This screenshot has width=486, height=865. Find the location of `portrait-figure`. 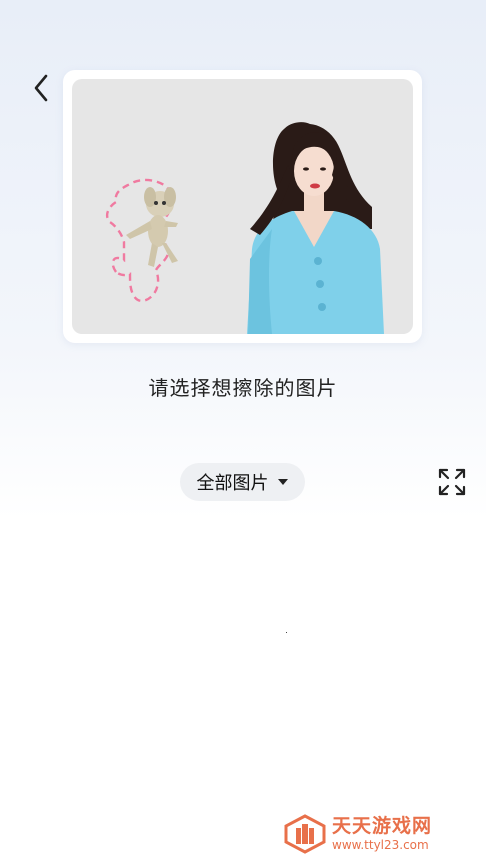

portrait-figure is located at coordinates (315, 228).